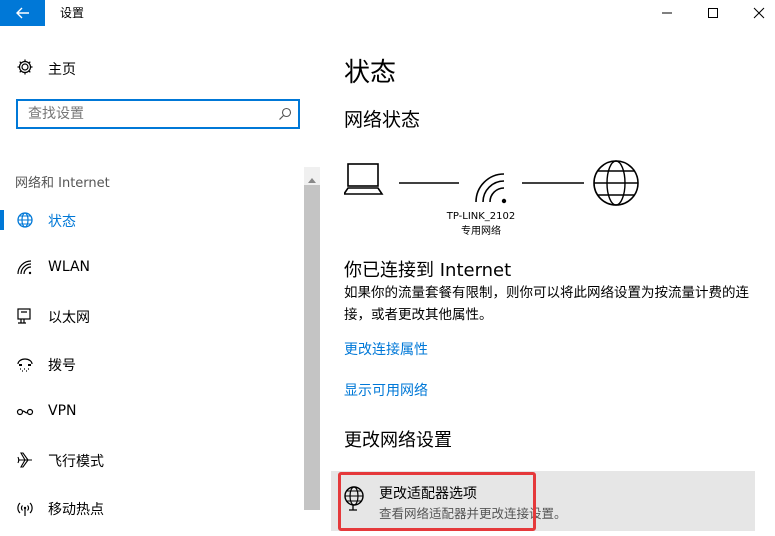 The image size is (775, 536). I want to click on wifi-signal-icon, so click(491, 188).